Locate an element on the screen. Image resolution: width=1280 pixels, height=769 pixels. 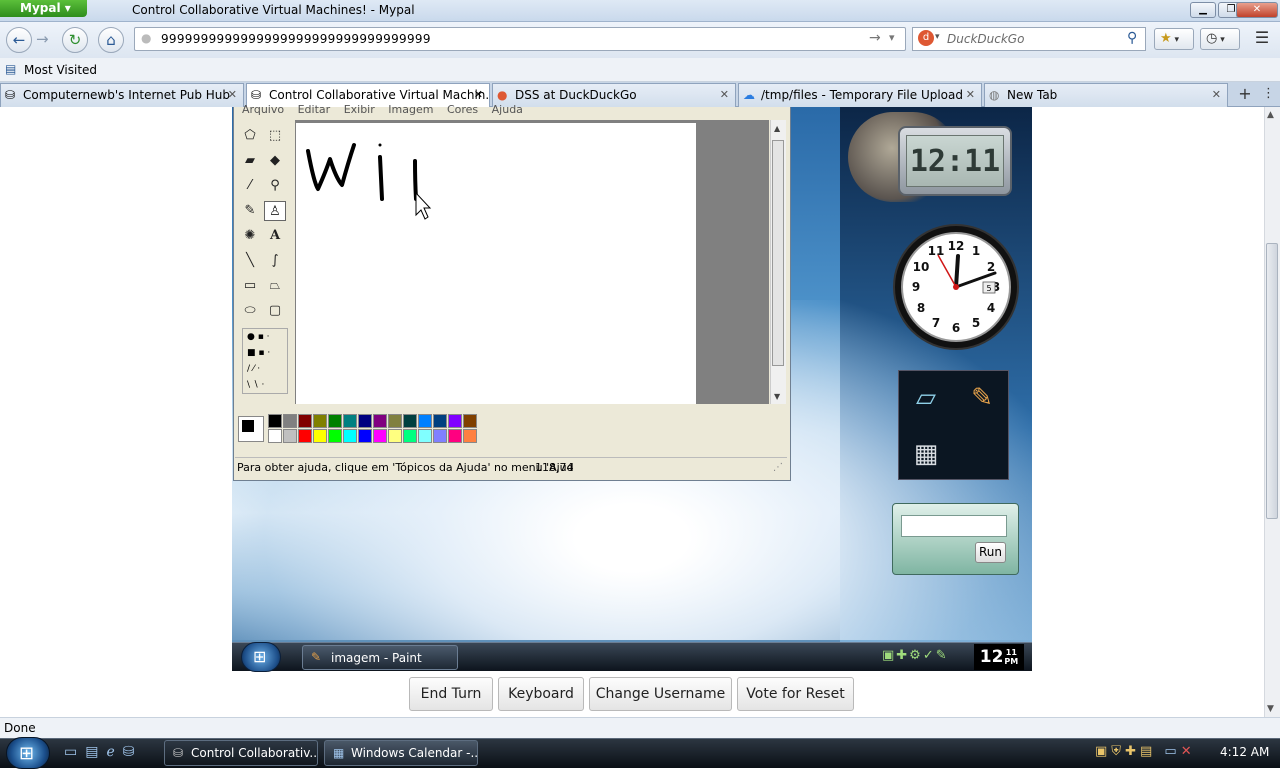
run-command-input is located at coordinates (954, 526).